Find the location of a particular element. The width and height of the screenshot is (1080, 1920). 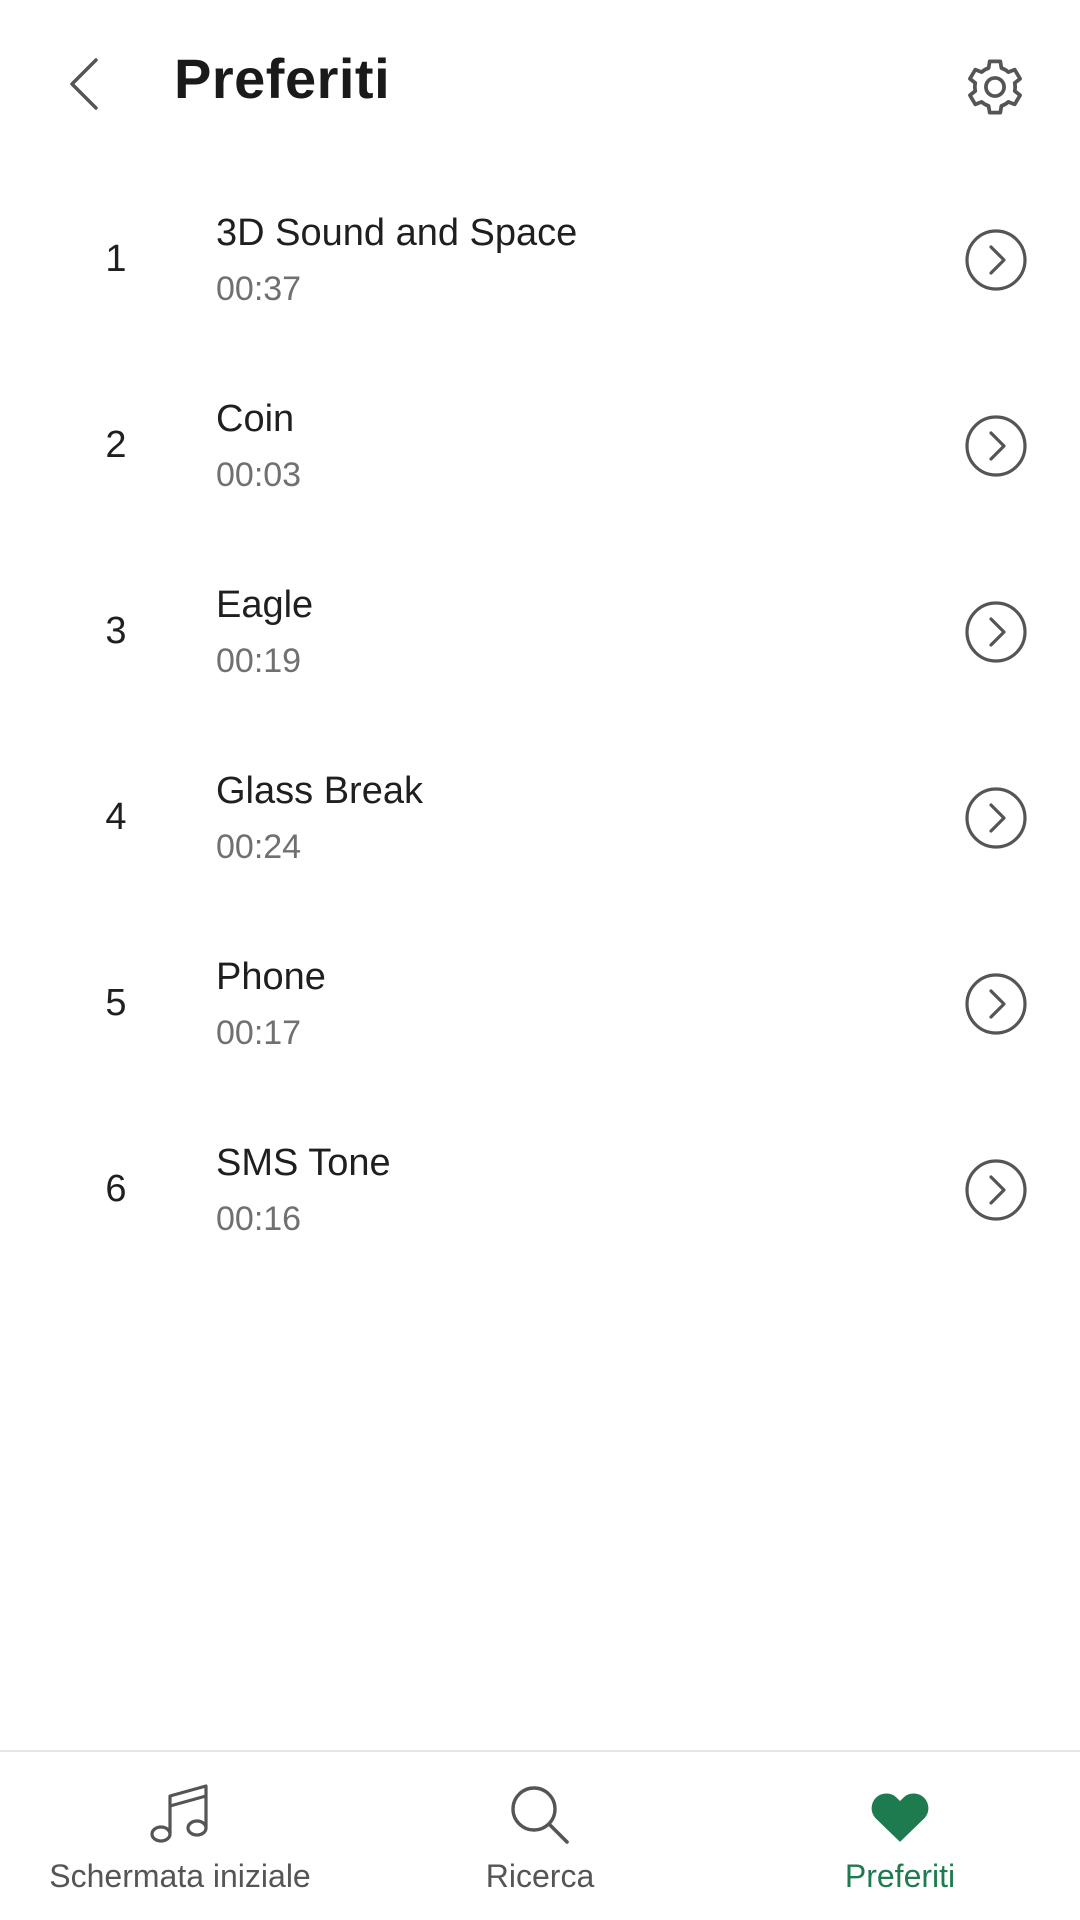

item-index: 1 is located at coordinates (116, 259).